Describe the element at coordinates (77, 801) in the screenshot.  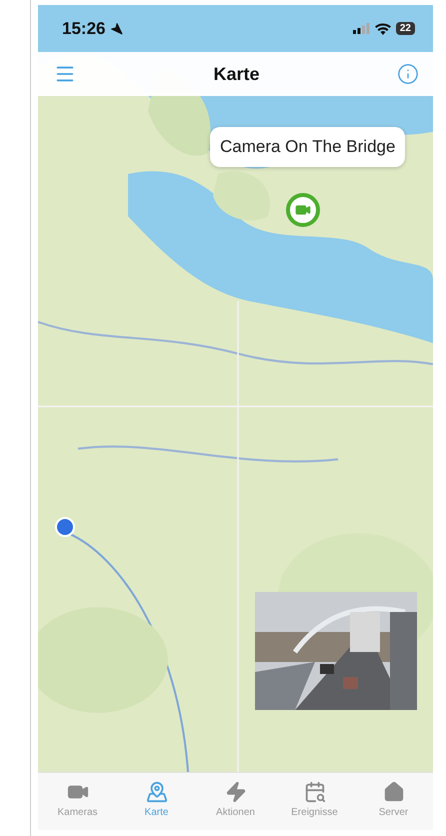
I see `tab-item: Kameras` at that location.